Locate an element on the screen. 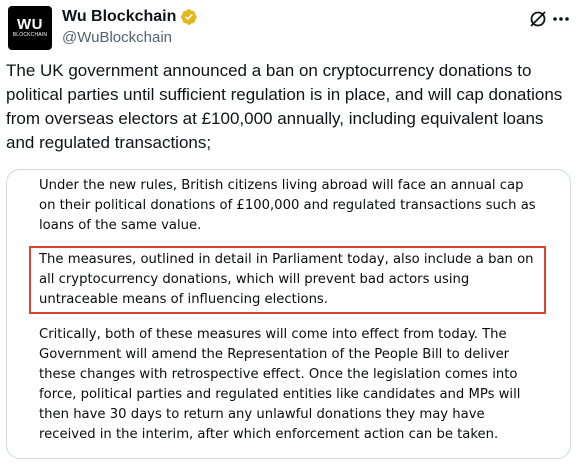 This screenshot has height=466, width=579. grok-icon is located at coordinates (538, 19).